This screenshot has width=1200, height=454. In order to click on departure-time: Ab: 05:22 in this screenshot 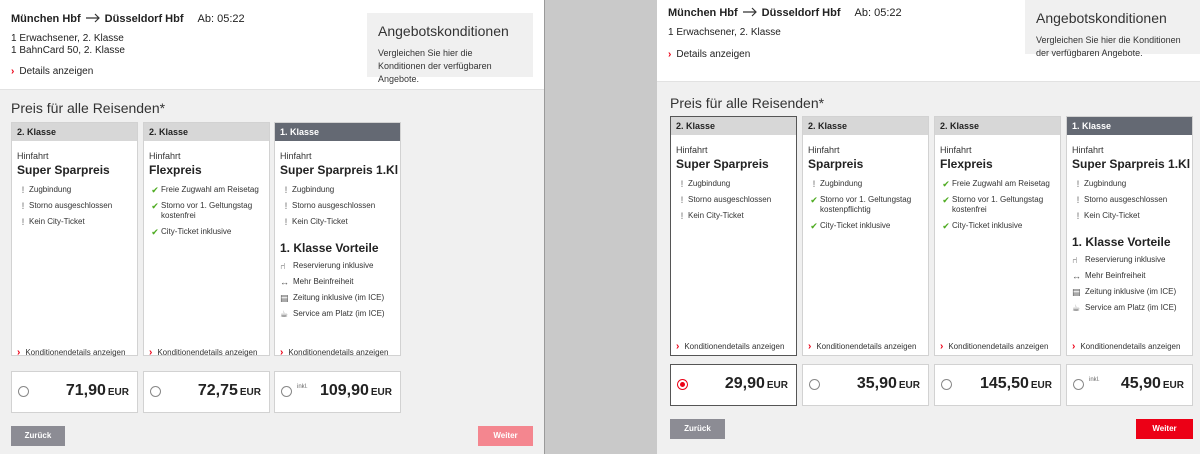, I will do `click(878, 13)`.